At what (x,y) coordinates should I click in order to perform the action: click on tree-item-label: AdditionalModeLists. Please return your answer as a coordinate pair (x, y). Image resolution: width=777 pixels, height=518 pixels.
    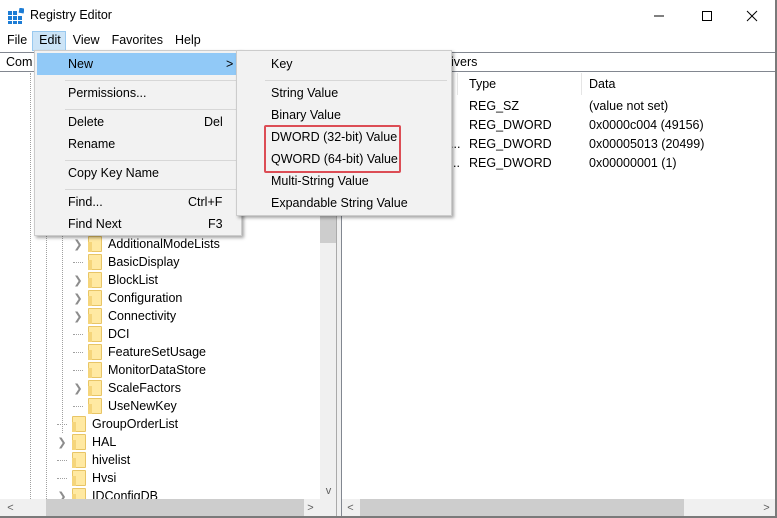
    Looking at the image, I should click on (164, 244).